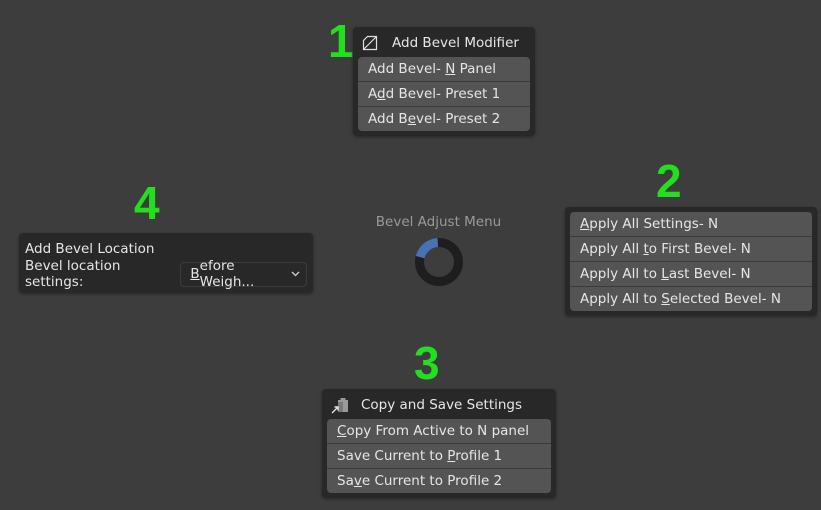 The height and width of the screenshot is (510, 821). Describe the element at coordinates (295, 274) in the screenshot. I see `chevron-down-icon` at that location.